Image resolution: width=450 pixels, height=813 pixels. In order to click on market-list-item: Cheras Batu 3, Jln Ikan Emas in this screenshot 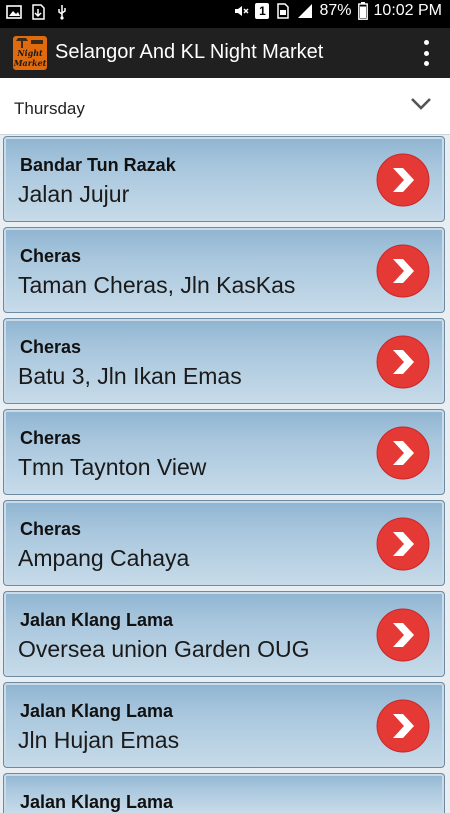, I will do `click(224, 361)`.